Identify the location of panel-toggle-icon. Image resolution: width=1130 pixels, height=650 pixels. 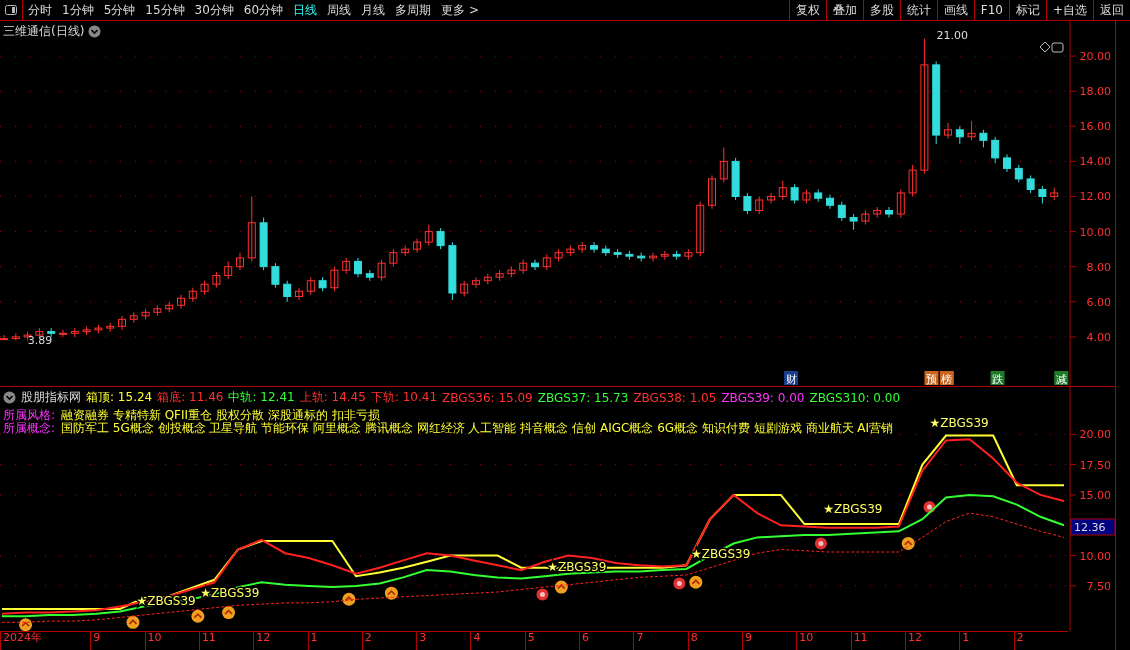
(11, 10).